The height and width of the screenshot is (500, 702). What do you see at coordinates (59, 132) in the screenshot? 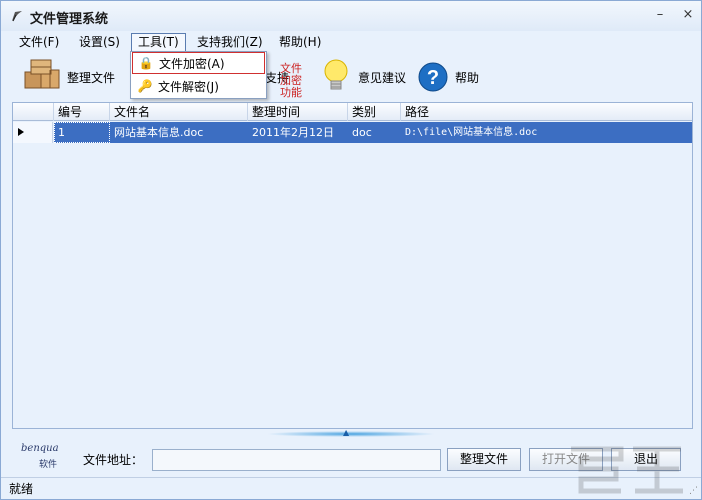
I see `cell-id: 1` at bounding box center [59, 132].